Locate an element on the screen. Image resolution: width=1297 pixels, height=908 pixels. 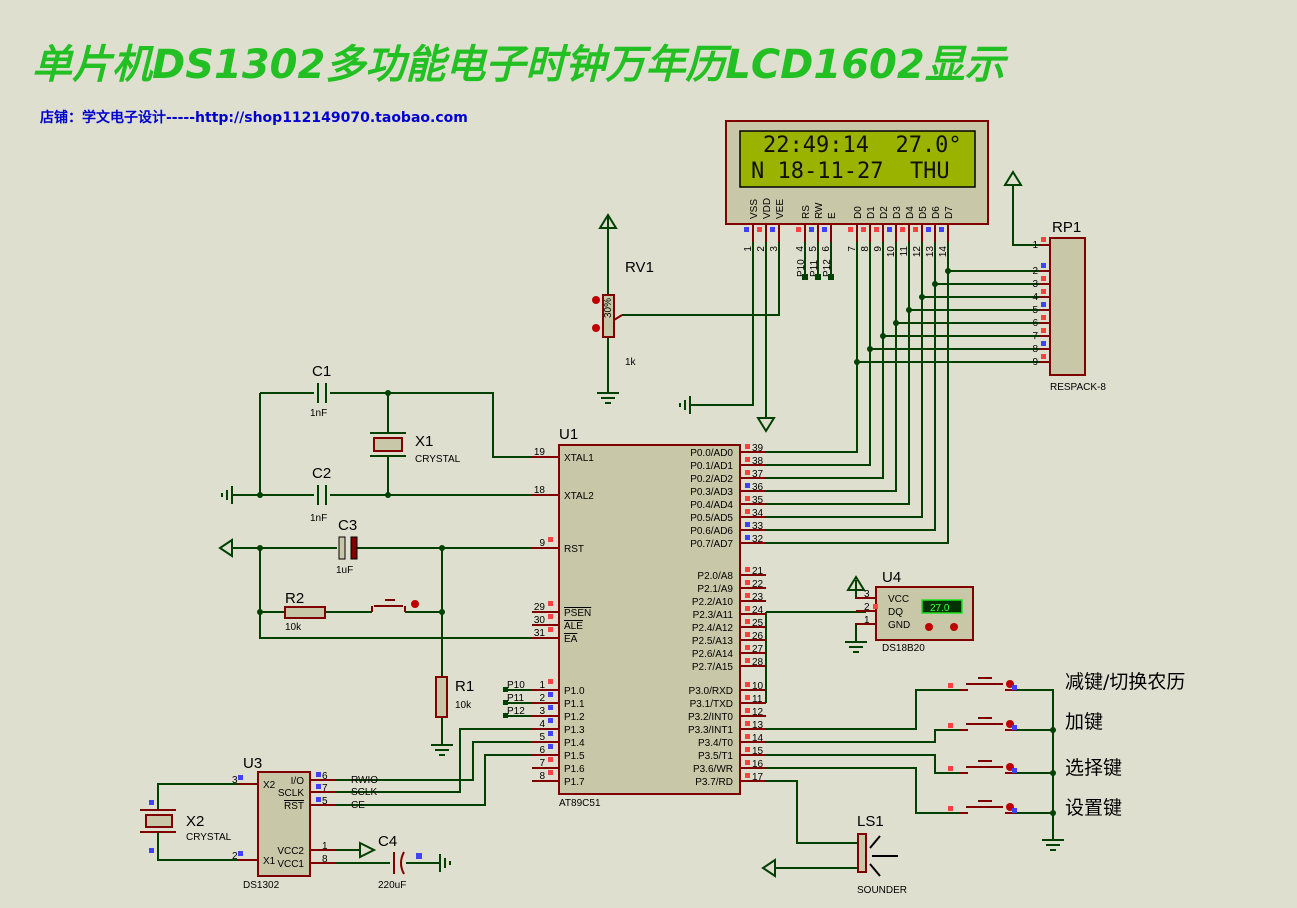
u1-net-label: P12 is located at coordinates (516, 711).